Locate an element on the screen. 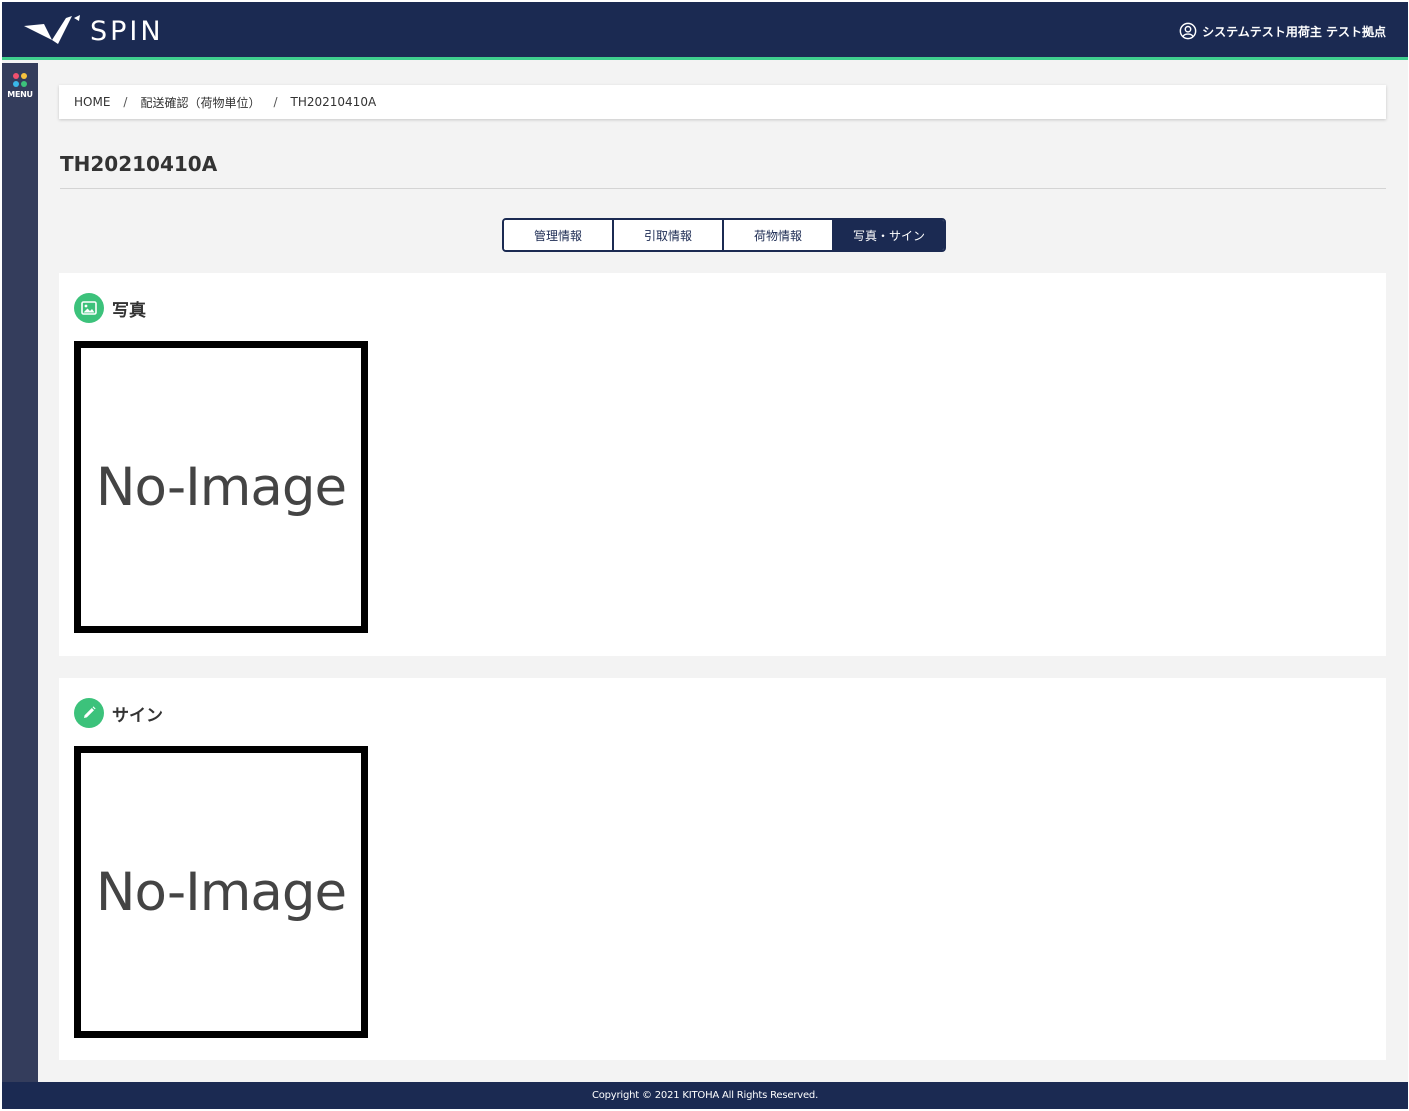  user-menu: システムテスト用荷主 テスト拠点 is located at coordinates (1282, 31).